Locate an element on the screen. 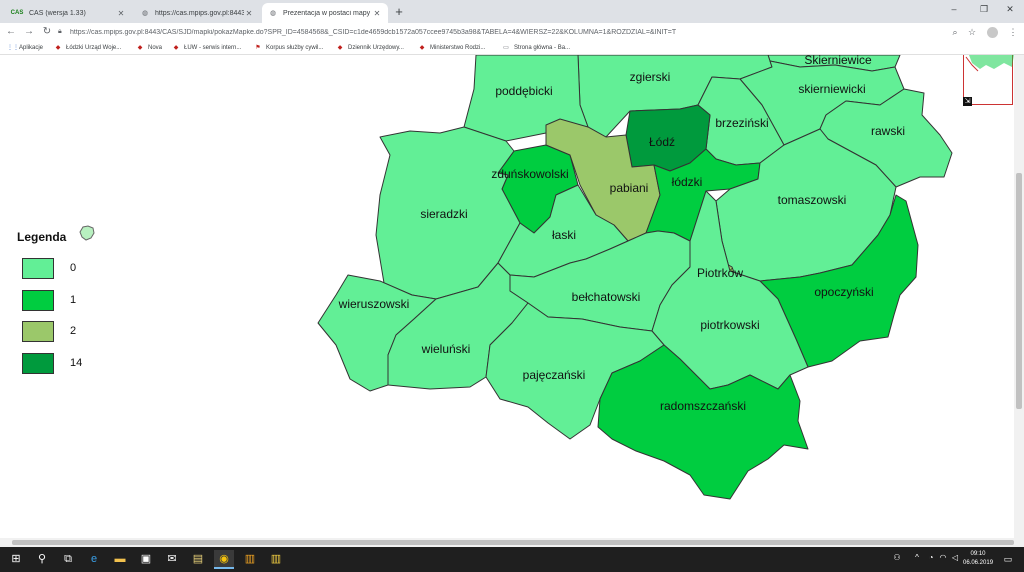  profile-avatar is located at coordinates (992, 32).